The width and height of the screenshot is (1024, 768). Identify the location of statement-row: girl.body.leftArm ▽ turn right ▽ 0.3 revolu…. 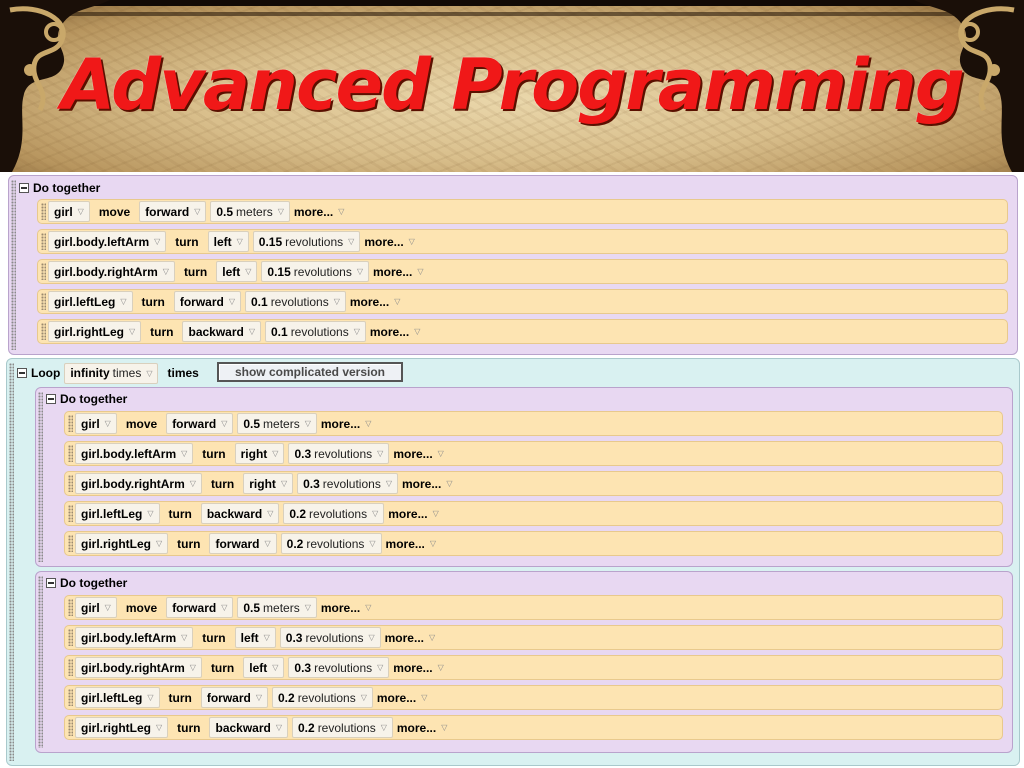
(533, 453).